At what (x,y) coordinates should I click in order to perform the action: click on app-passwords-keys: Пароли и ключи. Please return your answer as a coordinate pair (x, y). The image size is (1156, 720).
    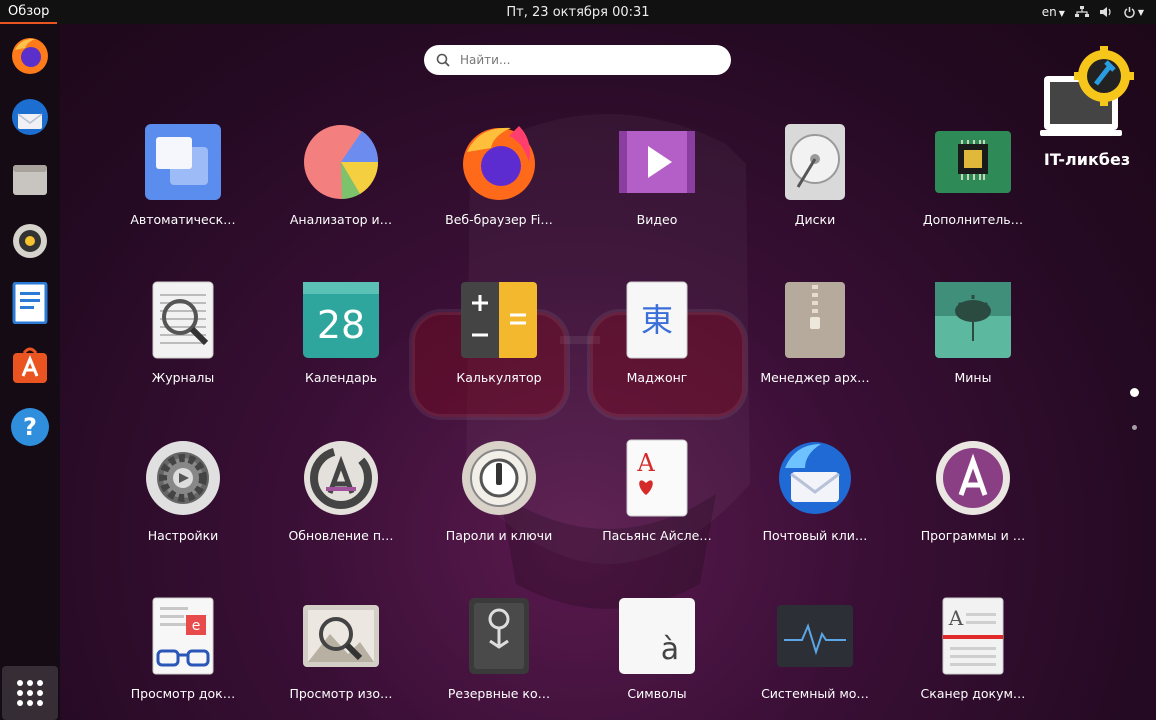
    Looking at the image, I should click on (499, 503).